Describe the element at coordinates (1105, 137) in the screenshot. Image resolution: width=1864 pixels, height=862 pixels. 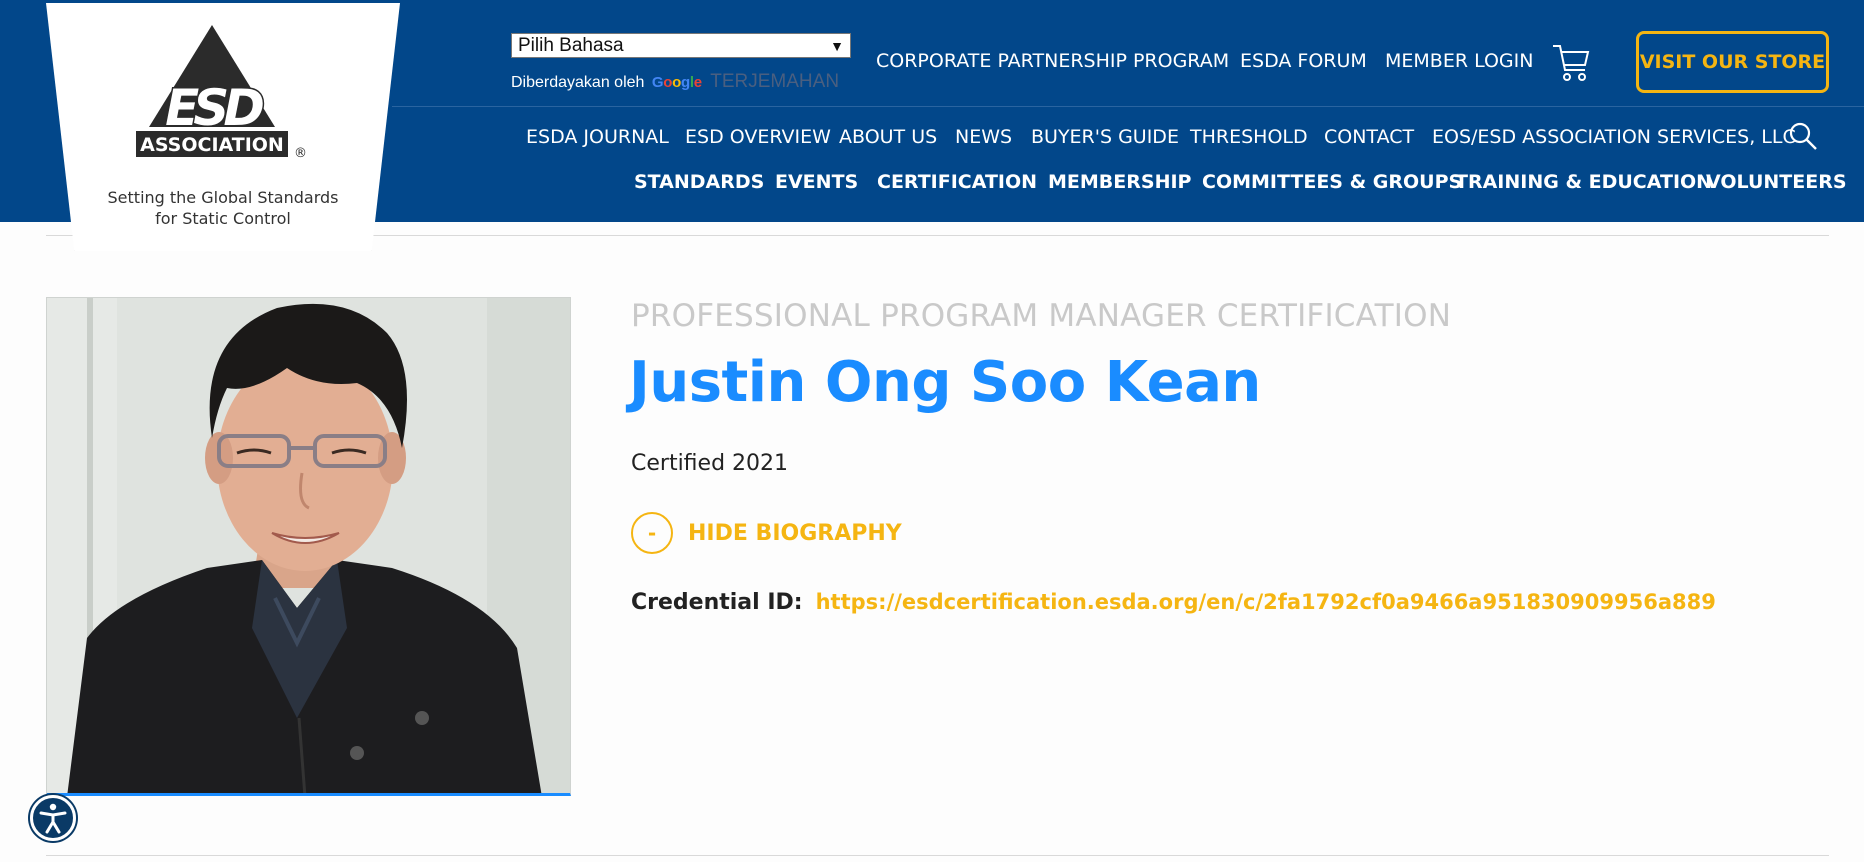
I see `nav-buyers-guide: BUYER'S GUIDE` at that location.